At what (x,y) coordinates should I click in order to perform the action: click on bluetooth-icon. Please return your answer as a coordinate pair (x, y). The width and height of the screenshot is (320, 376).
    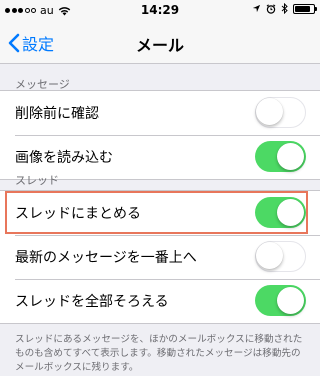
    Looking at the image, I should click on (284, 8).